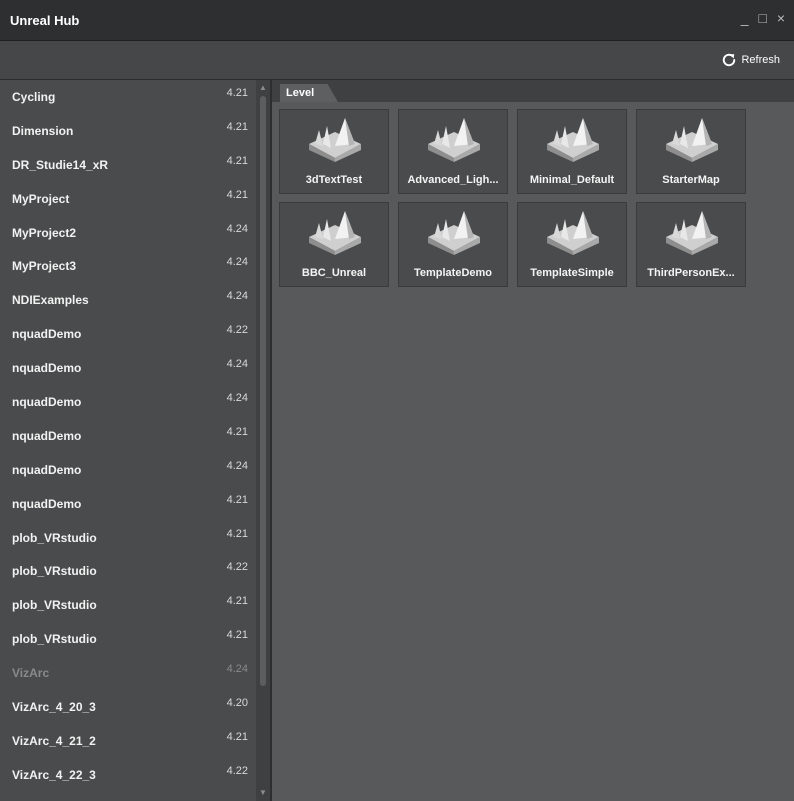 This screenshot has width=794, height=801. I want to click on toolbar: Refresh, so click(397, 60).